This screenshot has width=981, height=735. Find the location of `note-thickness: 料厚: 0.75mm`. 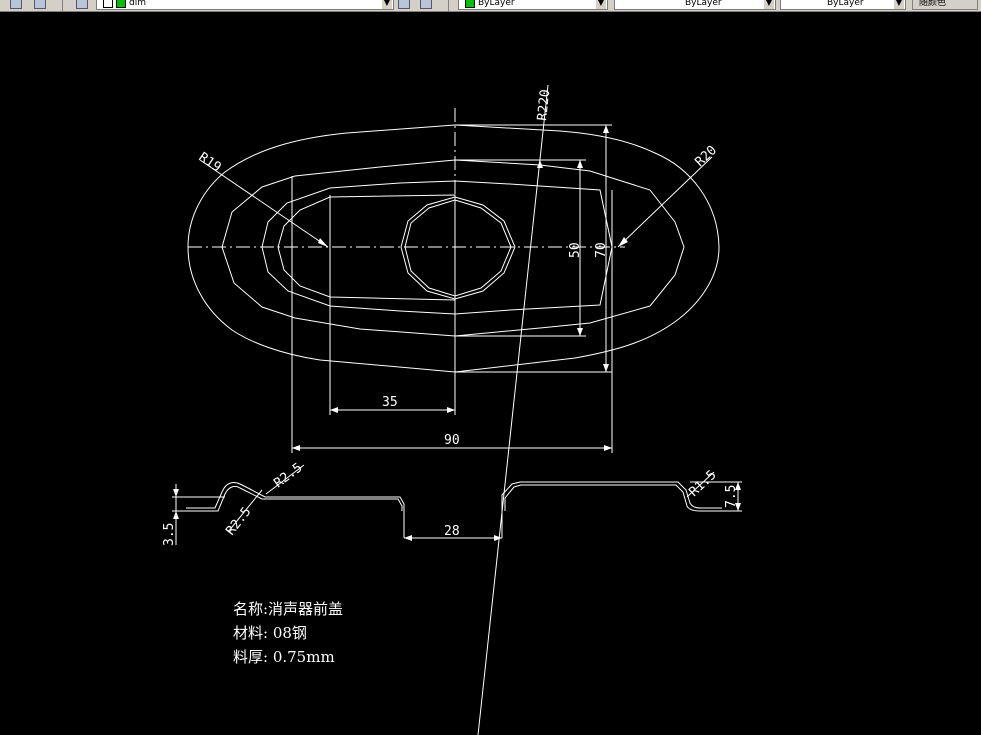

note-thickness: 料厚: 0.75mm is located at coordinates (284, 657).